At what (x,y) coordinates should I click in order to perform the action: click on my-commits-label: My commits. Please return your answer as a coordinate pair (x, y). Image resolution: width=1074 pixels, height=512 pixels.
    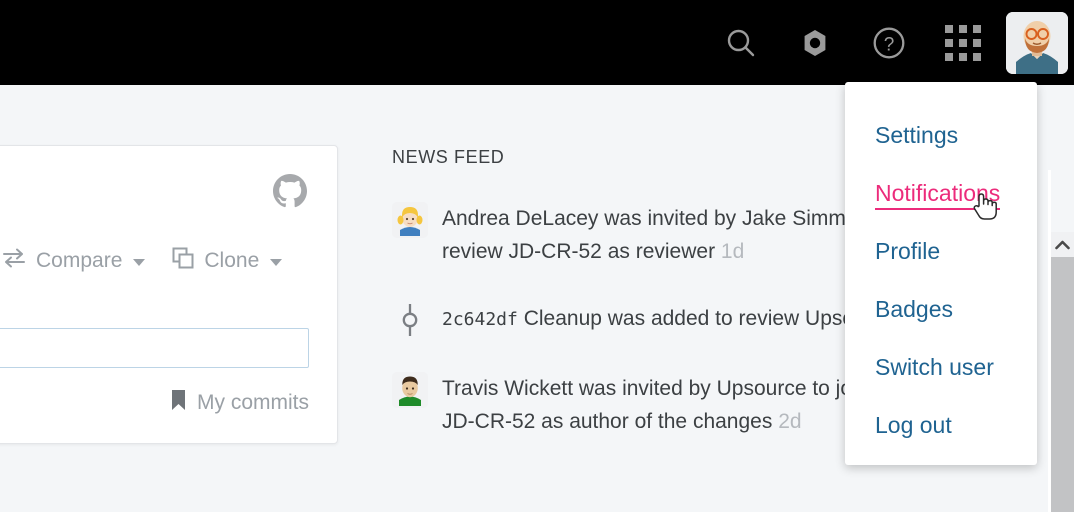
    Looking at the image, I should click on (253, 402).